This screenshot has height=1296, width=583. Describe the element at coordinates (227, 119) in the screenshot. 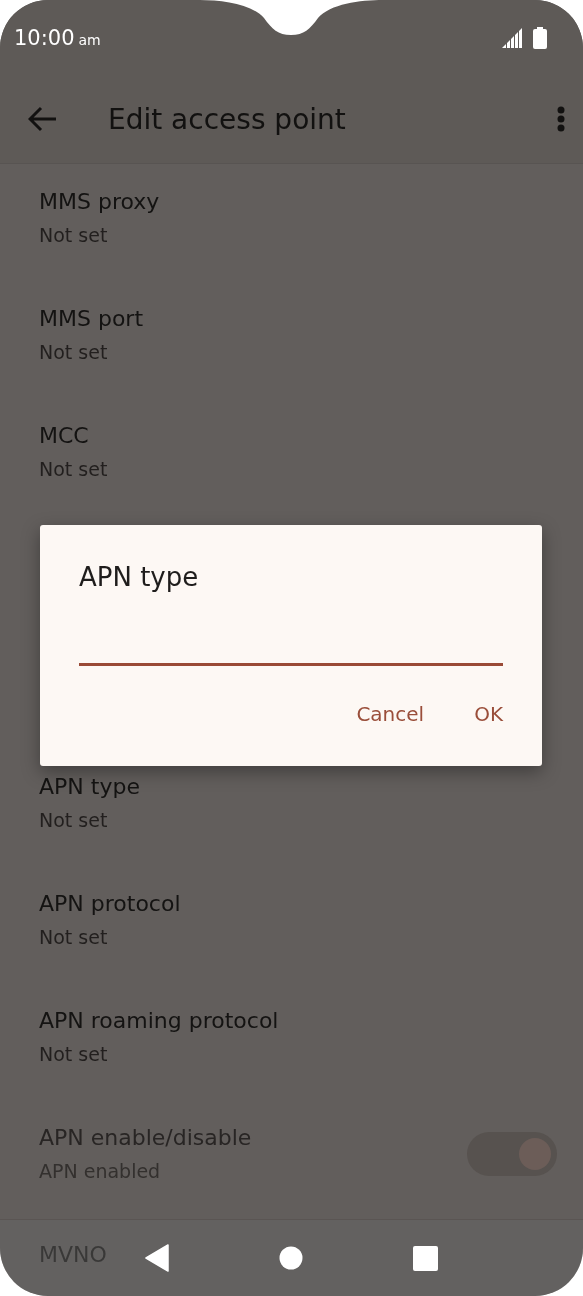

I see `screen-title: Edit access point` at that location.